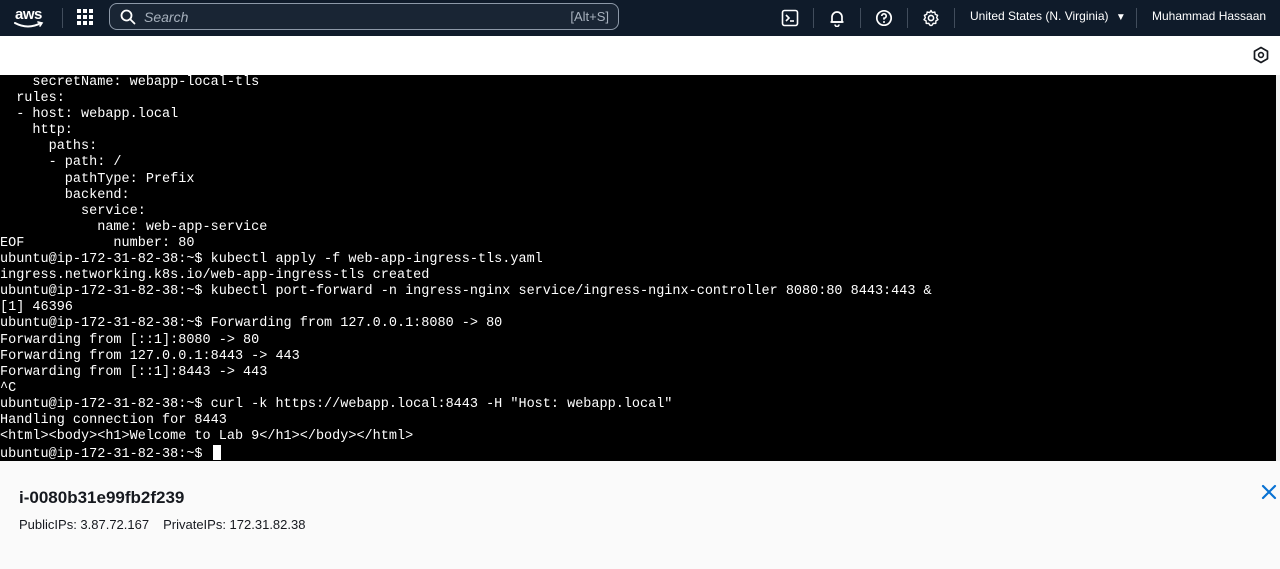  I want to click on account-menu: Muhammad Hassaan, so click(1209, 16).